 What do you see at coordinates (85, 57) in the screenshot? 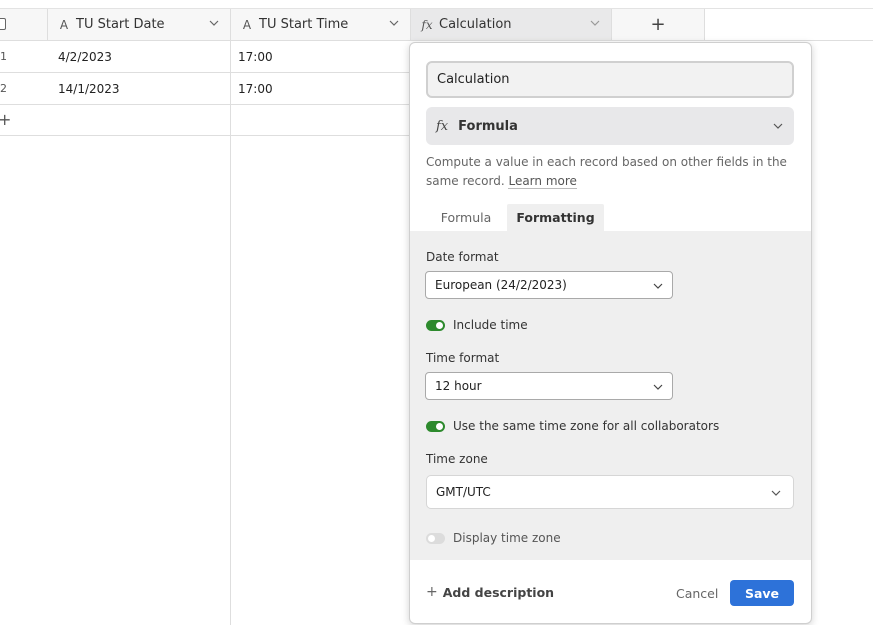
I see `cell-start-date: 4/2/2023` at bounding box center [85, 57].